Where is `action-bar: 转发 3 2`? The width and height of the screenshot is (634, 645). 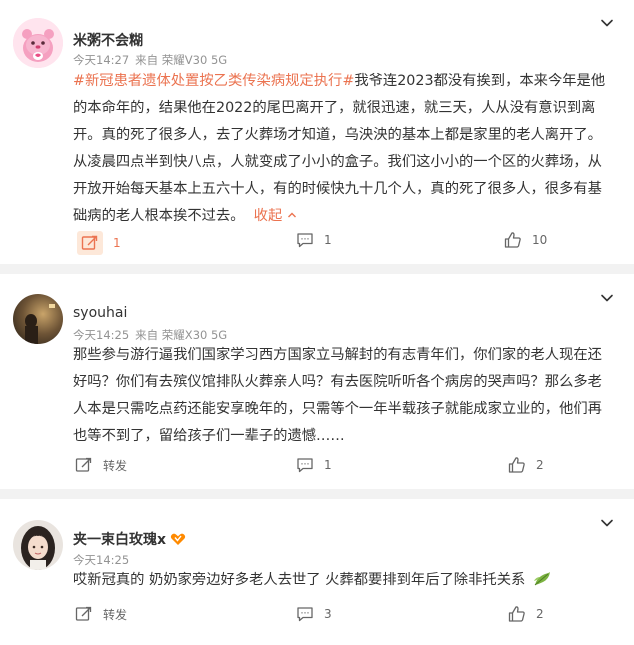
action-bar: 转发 3 2 is located at coordinates (317, 617).